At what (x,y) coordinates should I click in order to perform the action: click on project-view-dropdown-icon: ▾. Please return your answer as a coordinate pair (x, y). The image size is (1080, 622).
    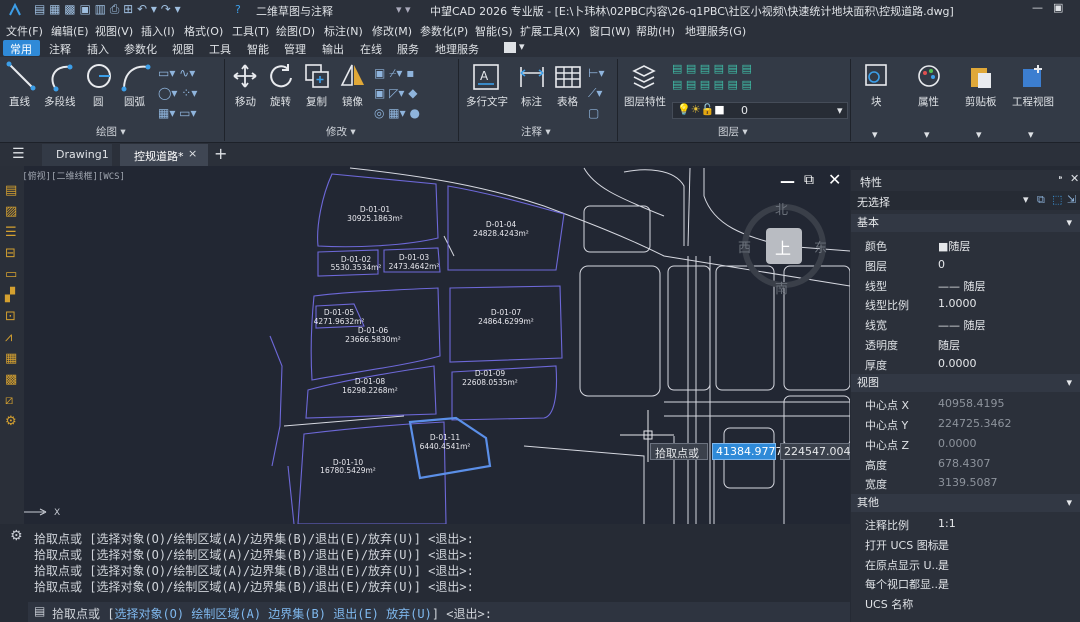
    Looking at the image, I should click on (1031, 134).